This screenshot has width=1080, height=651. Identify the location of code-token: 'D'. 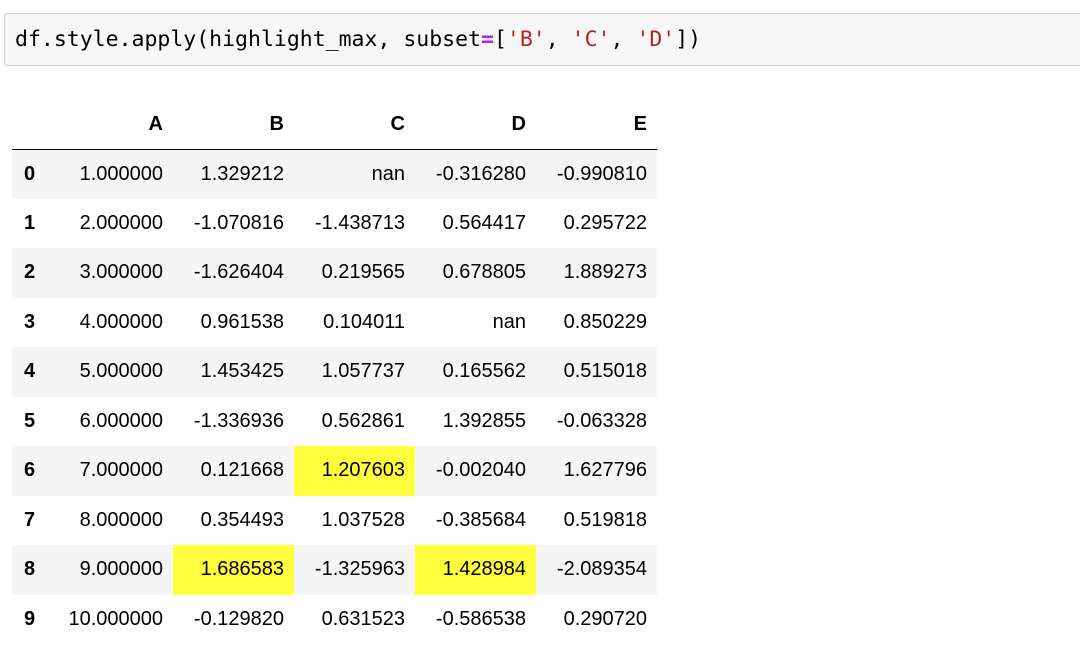
(656, 39).